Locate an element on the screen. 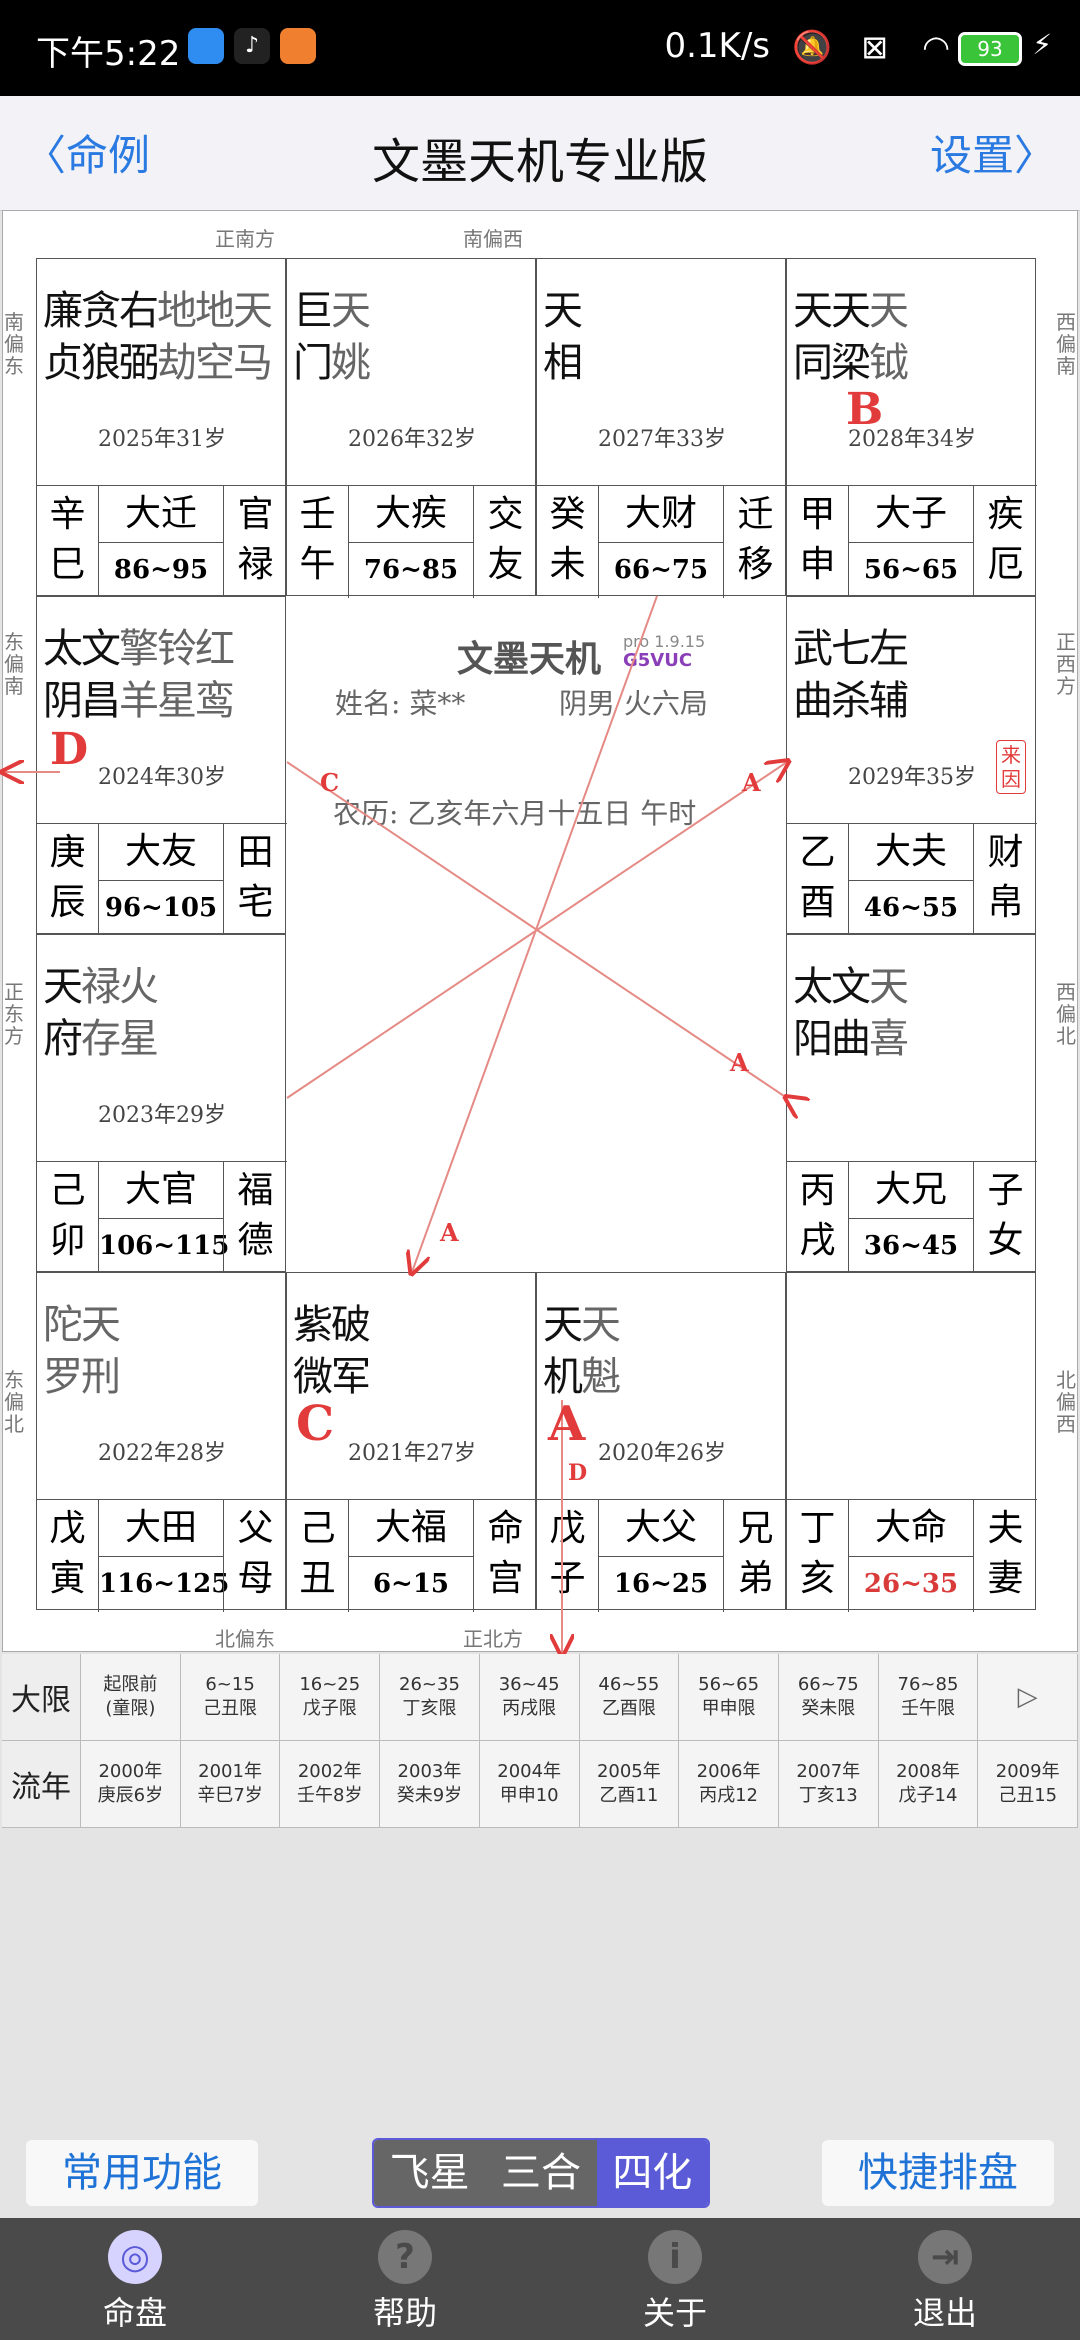 This screenshot has height=2340, width=1080. daxian-cell: 76~85 壬午限 is located at coordinates (928, 1697).